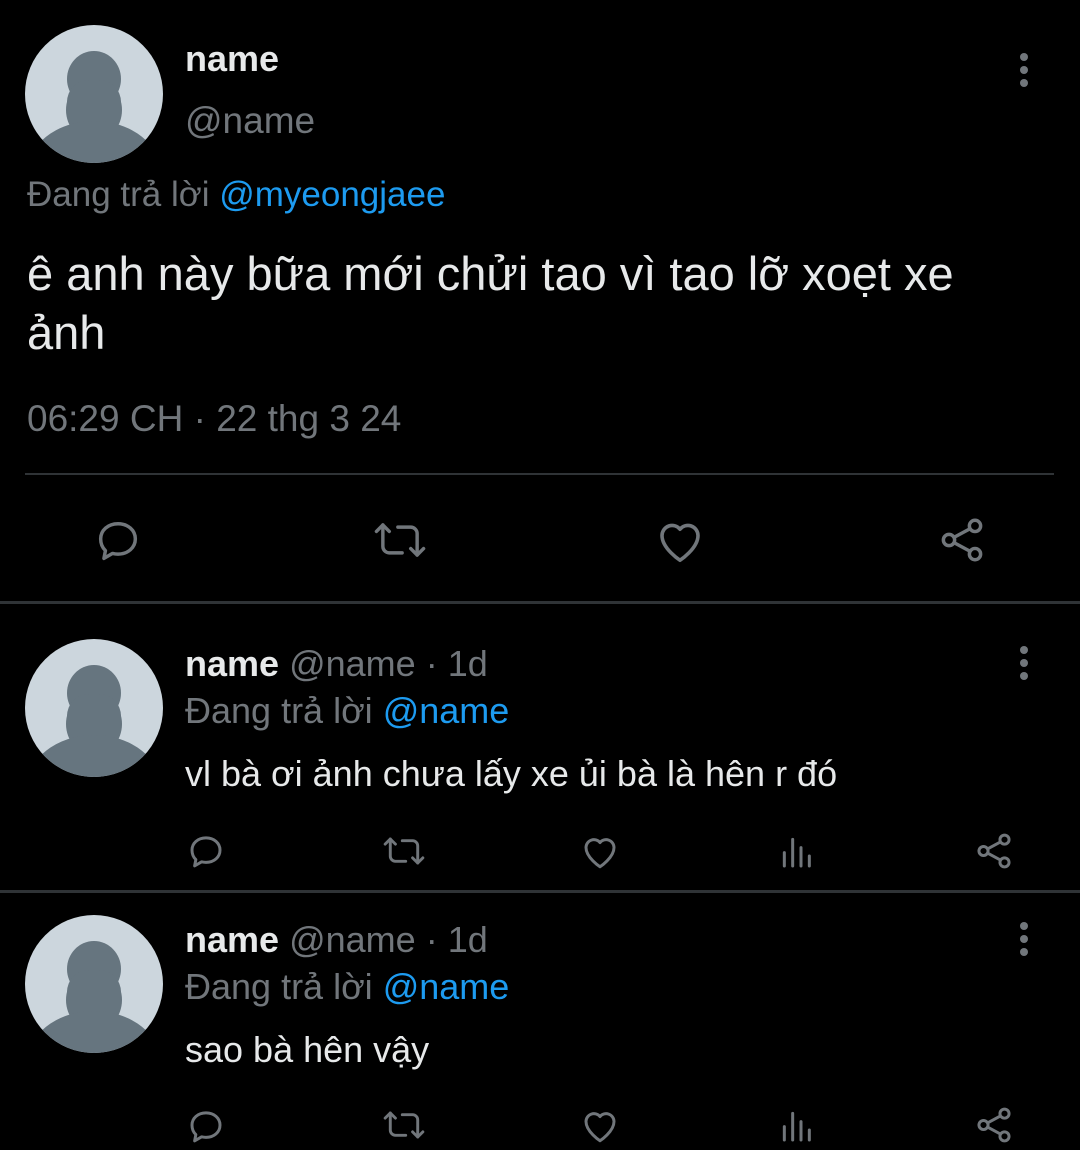 Image resolution: width=1080 pixels, height=1150 pixels. I want to click on mention-link: @myeongjaee, so click(332, 194).